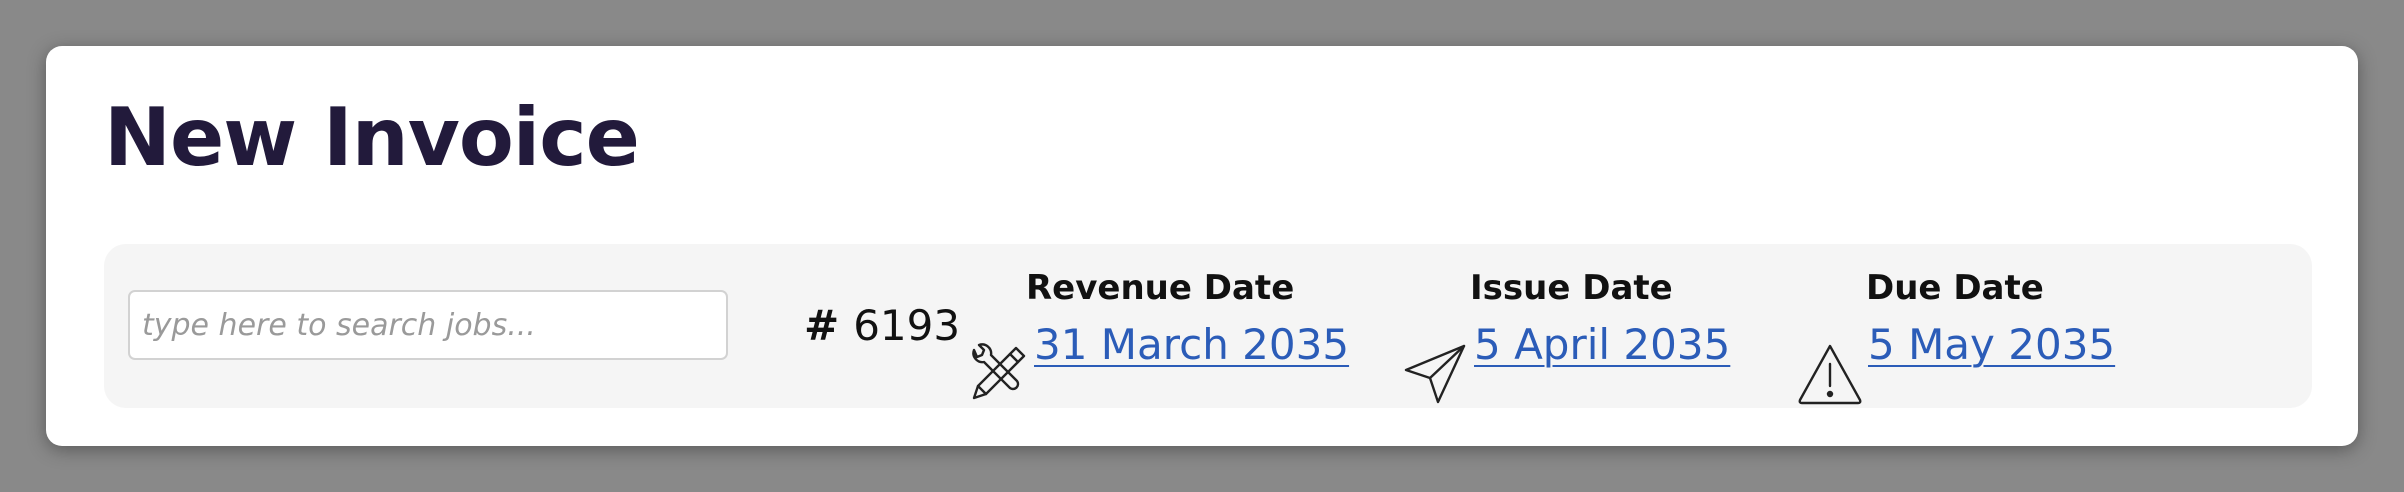 The width and height of the screenshot is (2404, 492). What do you see at coordinates (822, 325) in the screenshot?
I see `invoice-number-hash: #` at bounding box center [822, 325].